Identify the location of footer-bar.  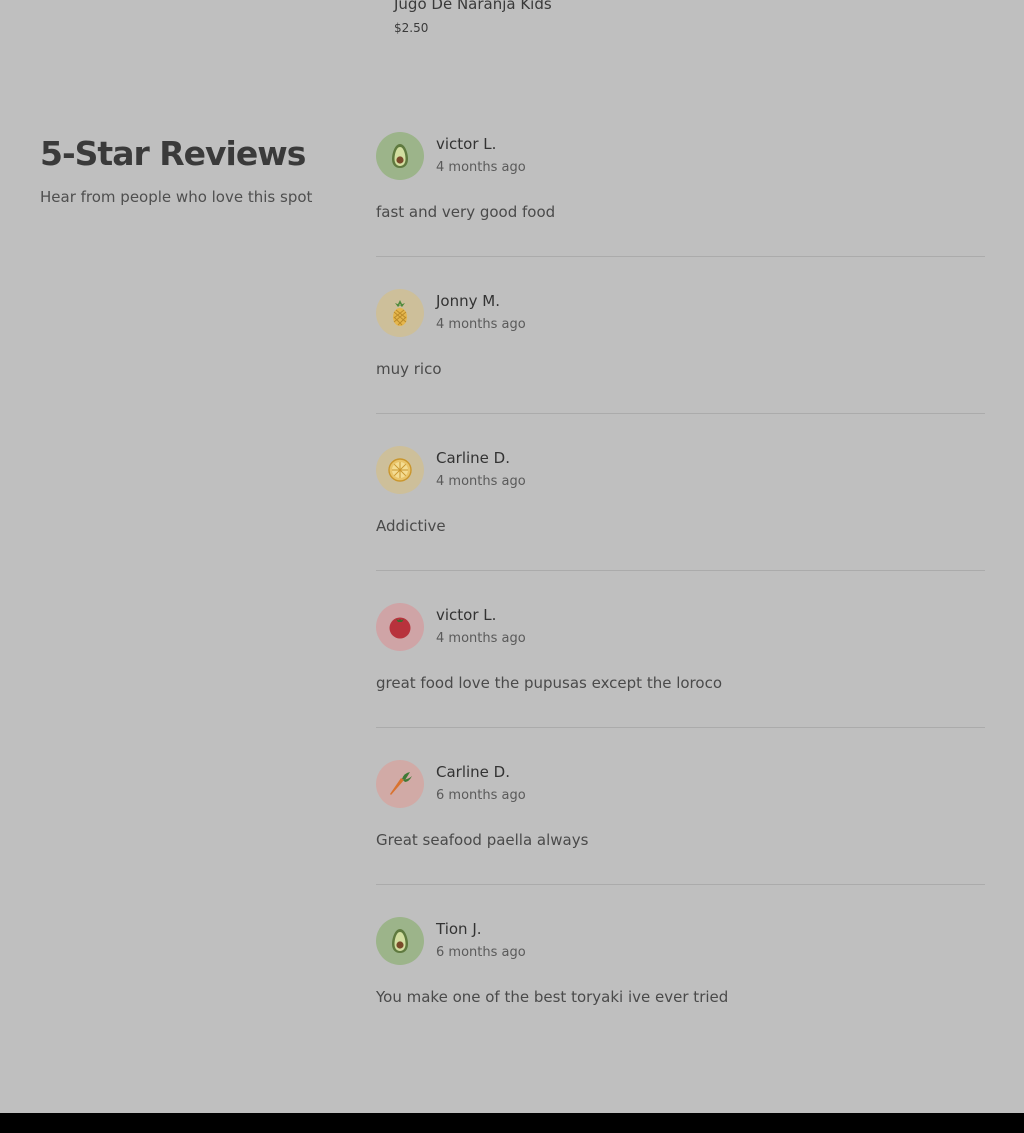
(512, 1123).